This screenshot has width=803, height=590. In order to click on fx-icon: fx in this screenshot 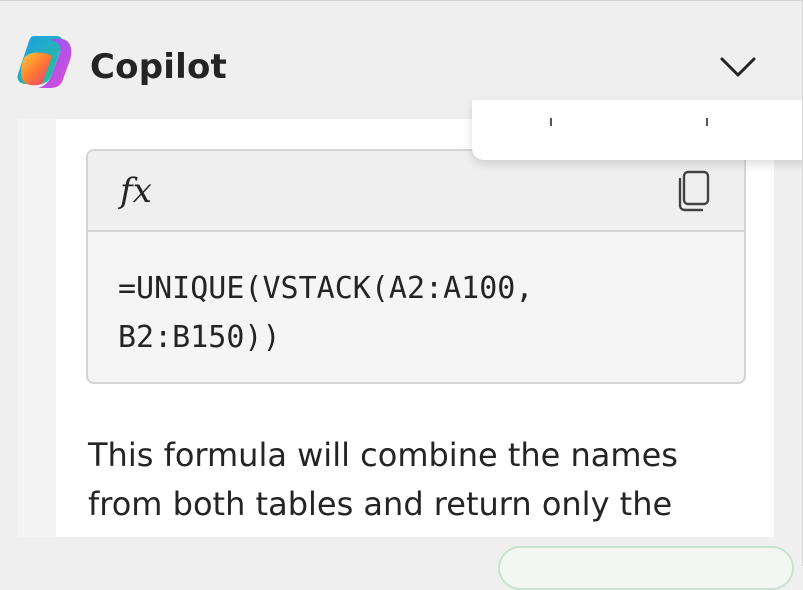, I will do `click(136, 191)`.